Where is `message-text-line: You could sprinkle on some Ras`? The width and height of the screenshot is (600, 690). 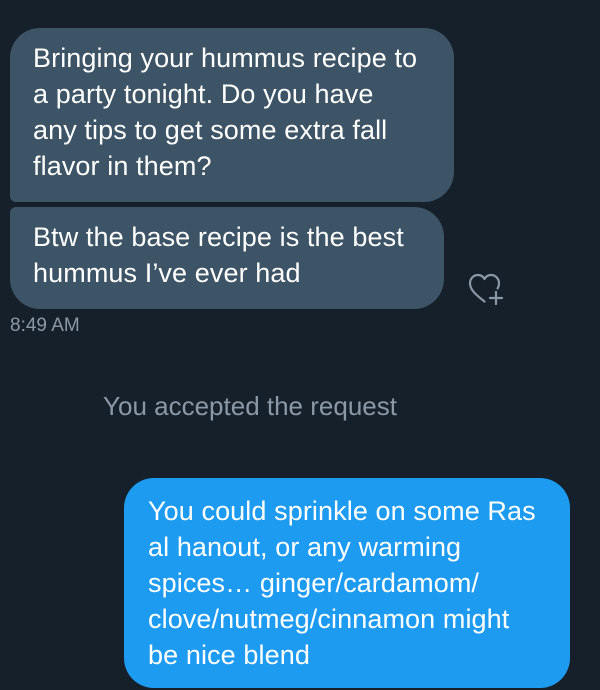 message-text-line: You could sprinkle on some Ras is located at coordinates (342, 511).